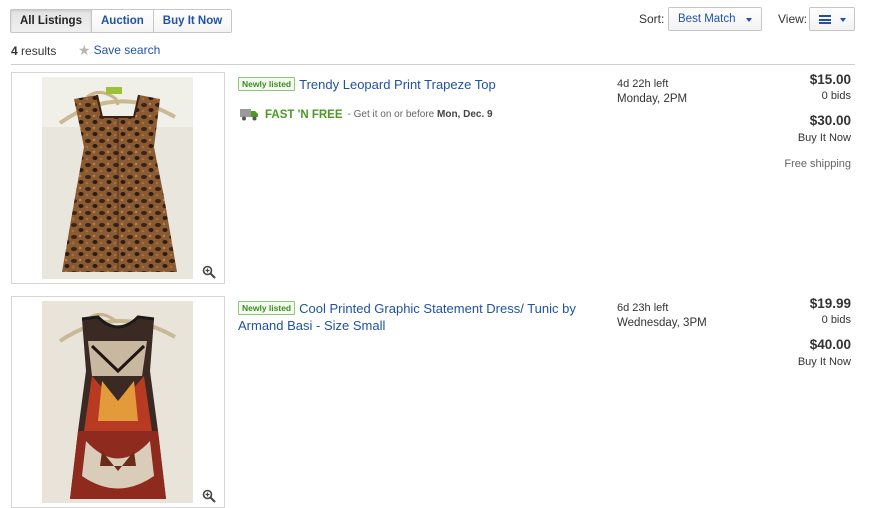 Image resolution: width=869 pixels, height=508 pixels. Describe the element at coordinates (397, 84) in the screenshot. I see `item-title-link: Trendy Leopard Print Trapeze Top` at that location.